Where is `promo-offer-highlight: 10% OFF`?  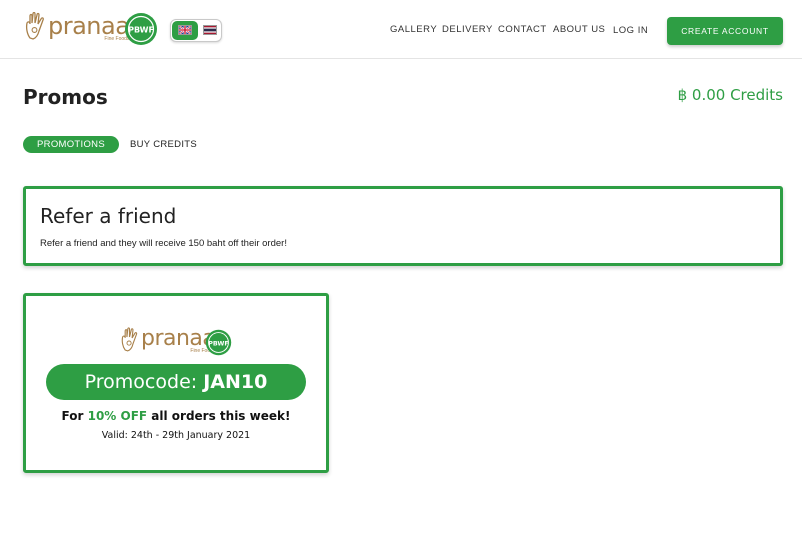 promo-offer-highlight: 10% OFF is located at coordinates (117, 416).